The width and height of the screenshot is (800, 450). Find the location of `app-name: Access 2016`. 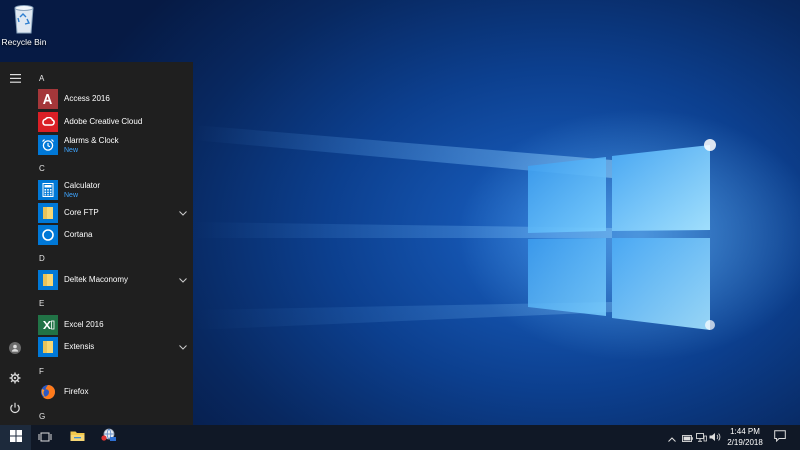

app-name: Access 2016 is located at coordinates (87, 98).